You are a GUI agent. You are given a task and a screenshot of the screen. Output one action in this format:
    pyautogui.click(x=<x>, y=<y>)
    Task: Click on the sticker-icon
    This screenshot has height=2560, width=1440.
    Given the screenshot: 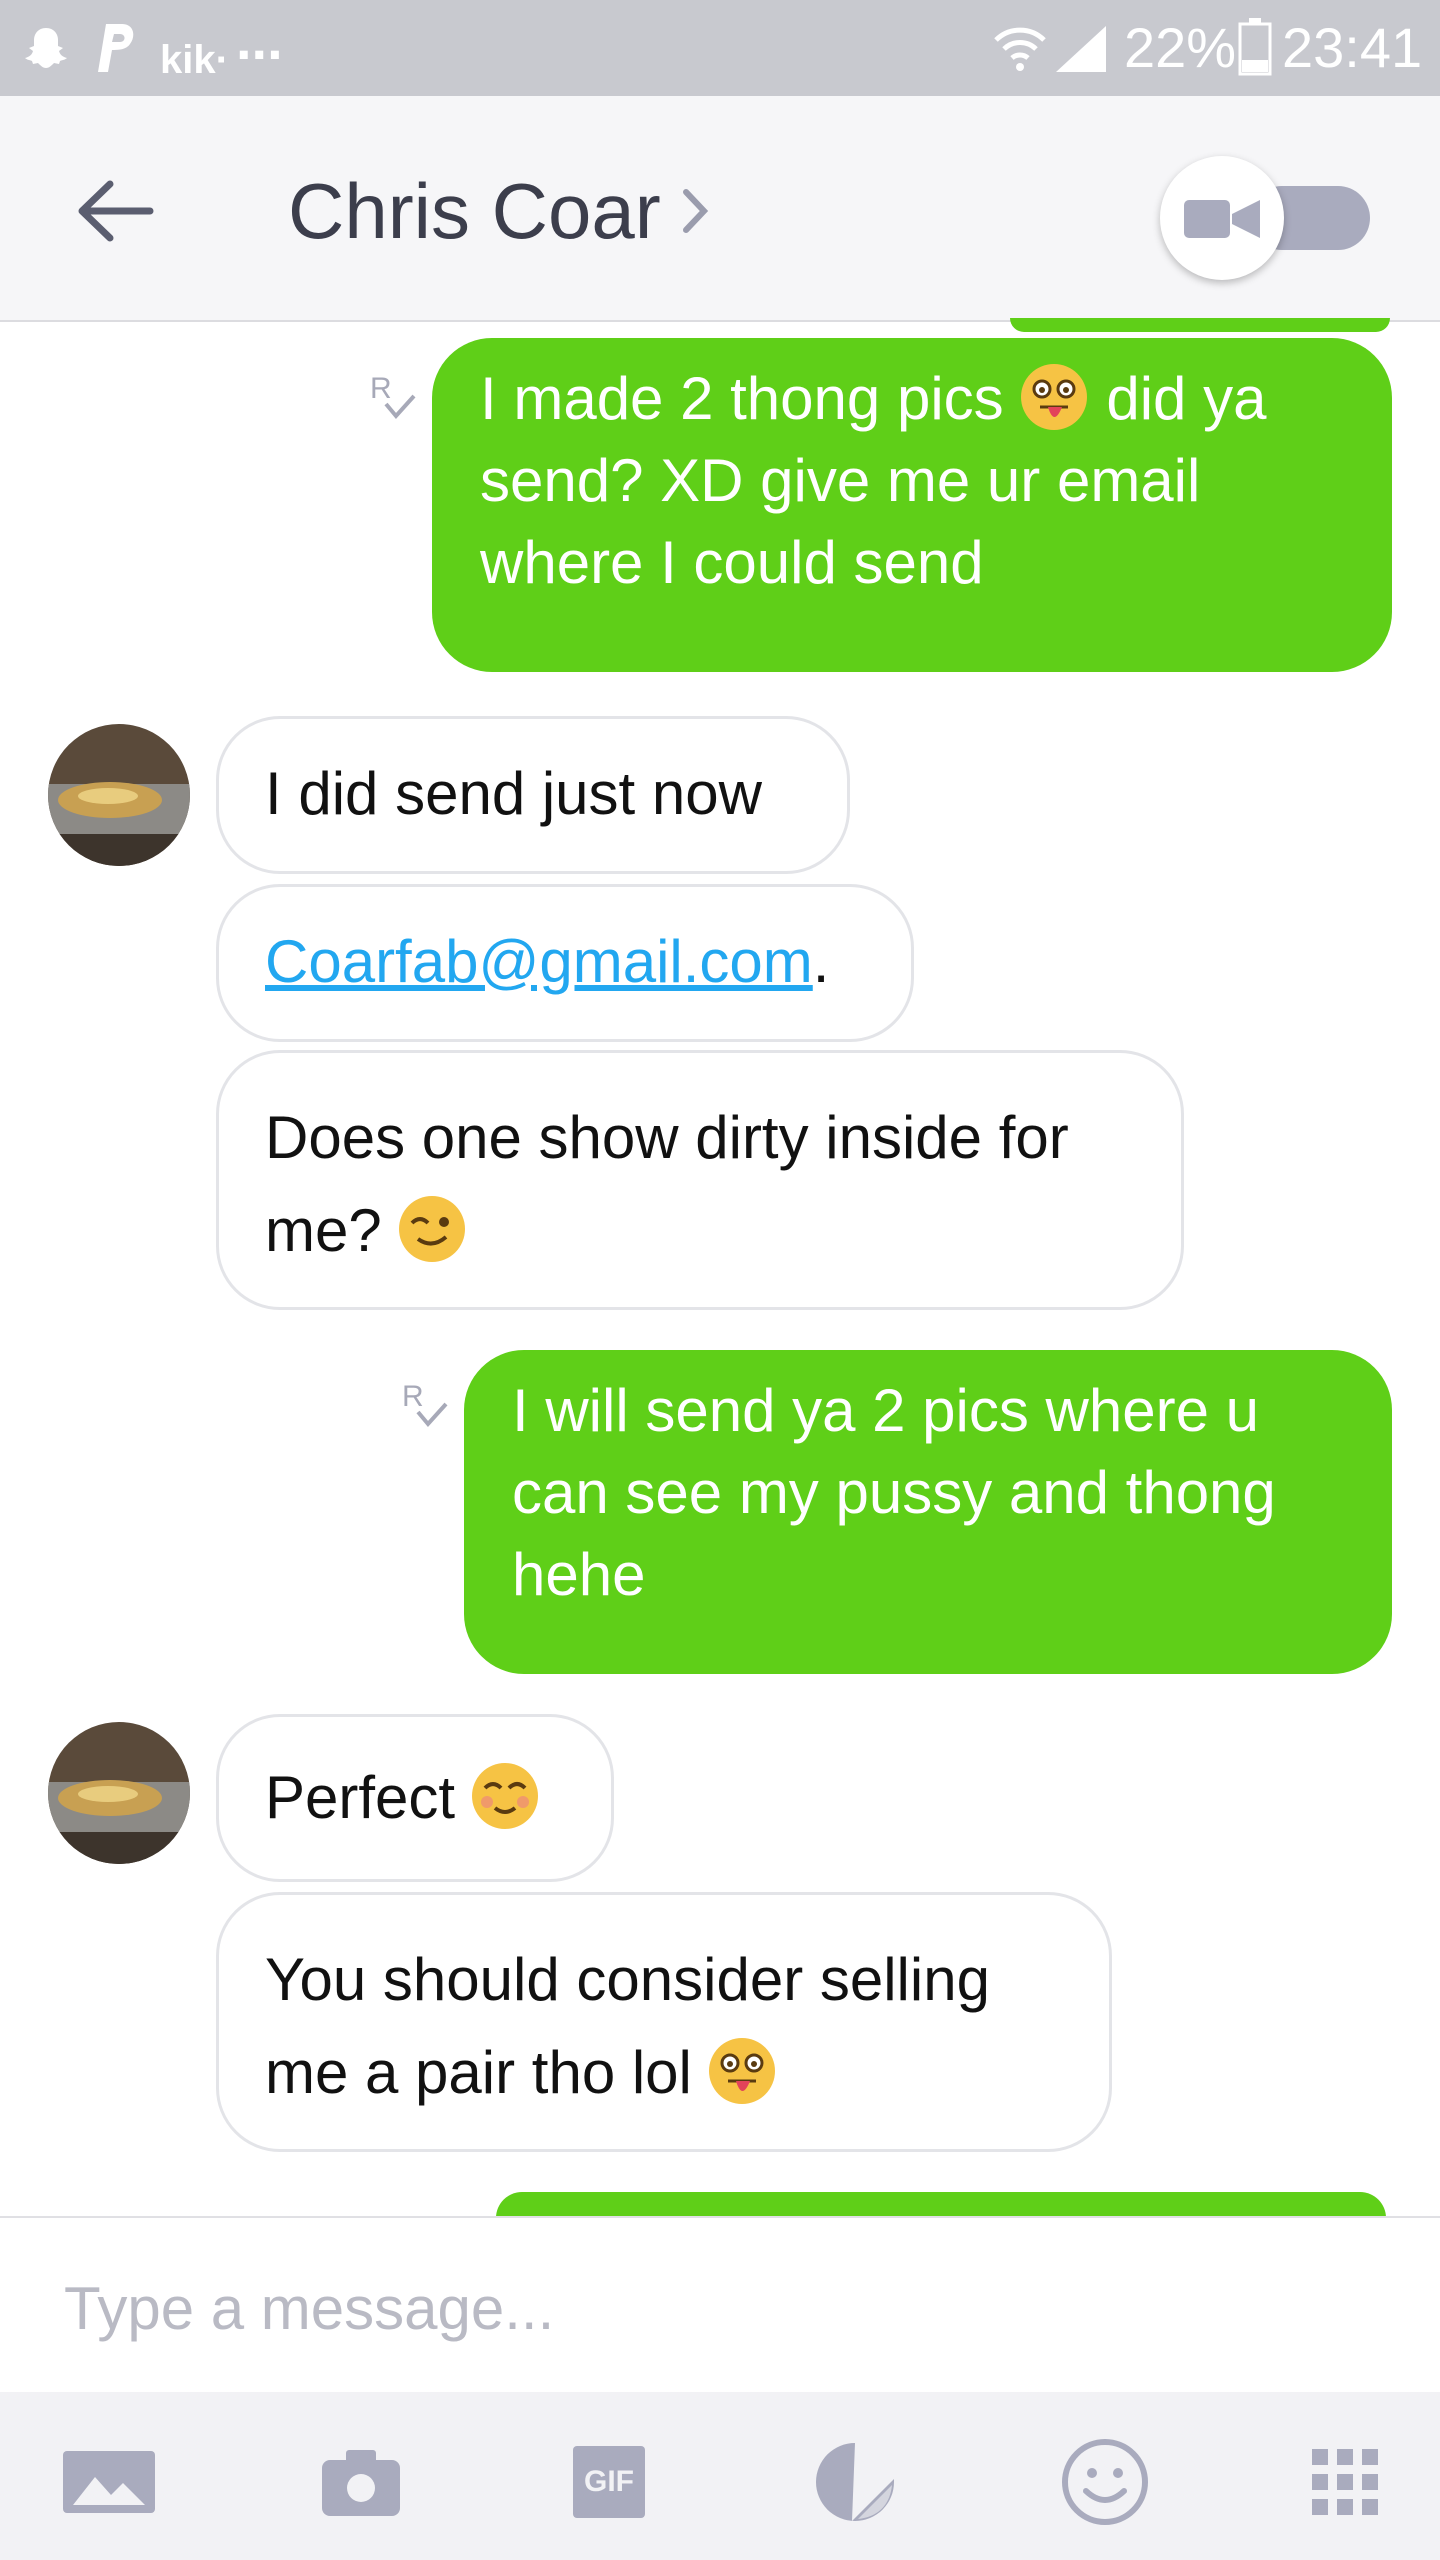 What is the action you would take?
    pyautogui.click(x=855, y=2482)
    